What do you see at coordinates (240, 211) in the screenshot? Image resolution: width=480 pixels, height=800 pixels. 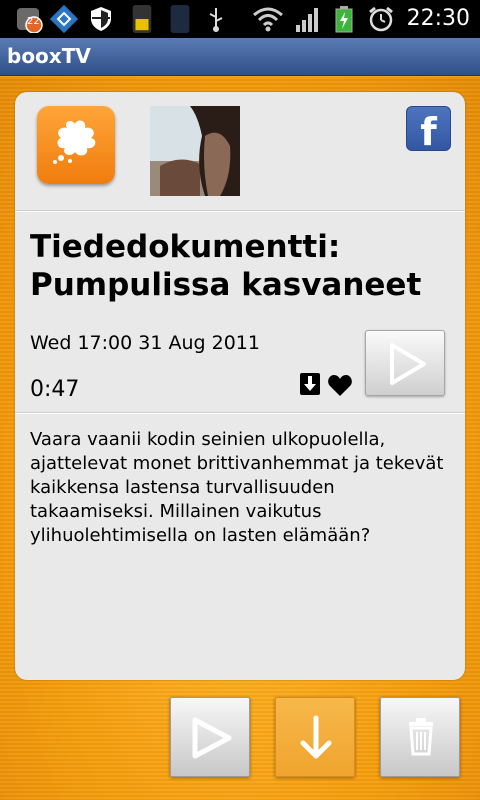 I see `divider-top` at bounding box center [240, 211].